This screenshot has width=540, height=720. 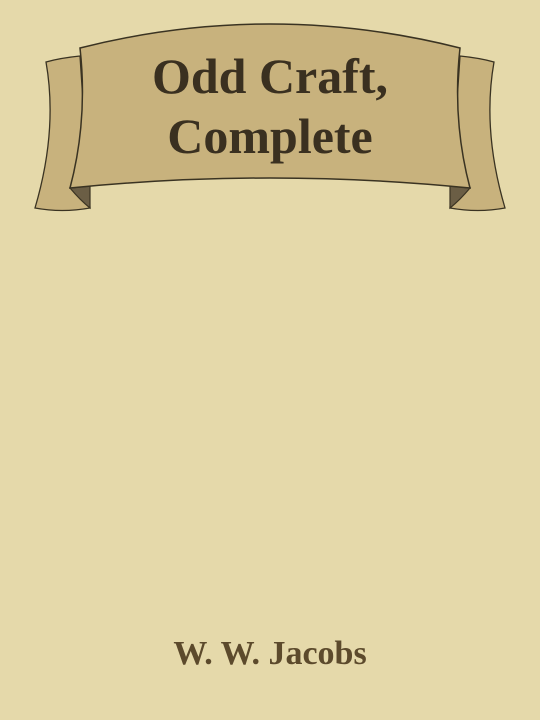 I want to click on title-line-1: Odd Craft,, so click(x=270, y=76).